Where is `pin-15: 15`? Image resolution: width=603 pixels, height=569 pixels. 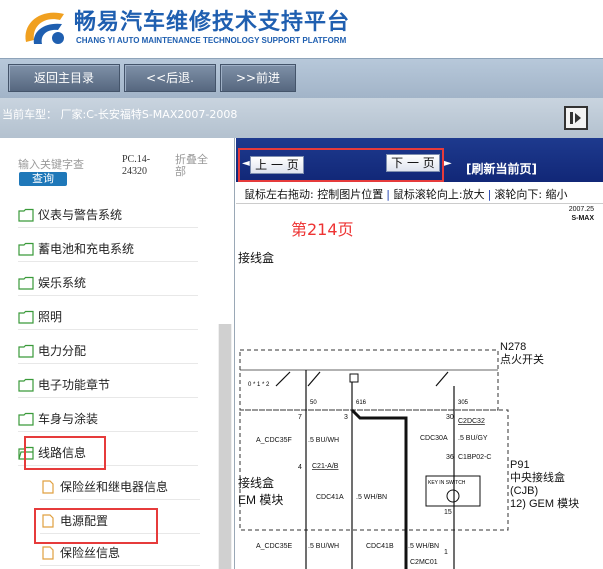
pin-15: 15 is located at coordinates (448, 512).